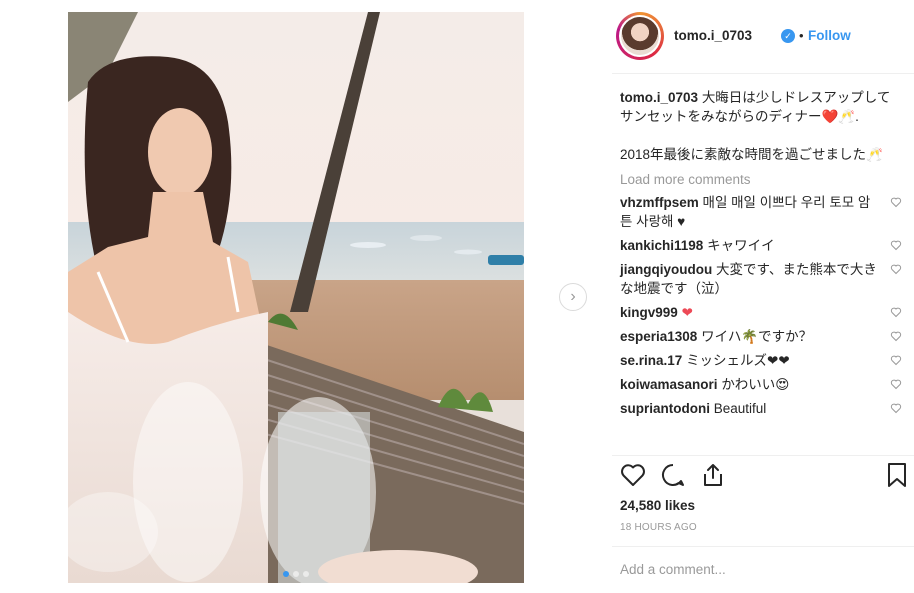 The image size is (914, 593). What do you see at coordinates (762, 279) in the screenshot?
I see `comment-item: jiangqiyoudou 大変です、また熊本で大きな地震です（泣）` at bounding box center [762, 279].